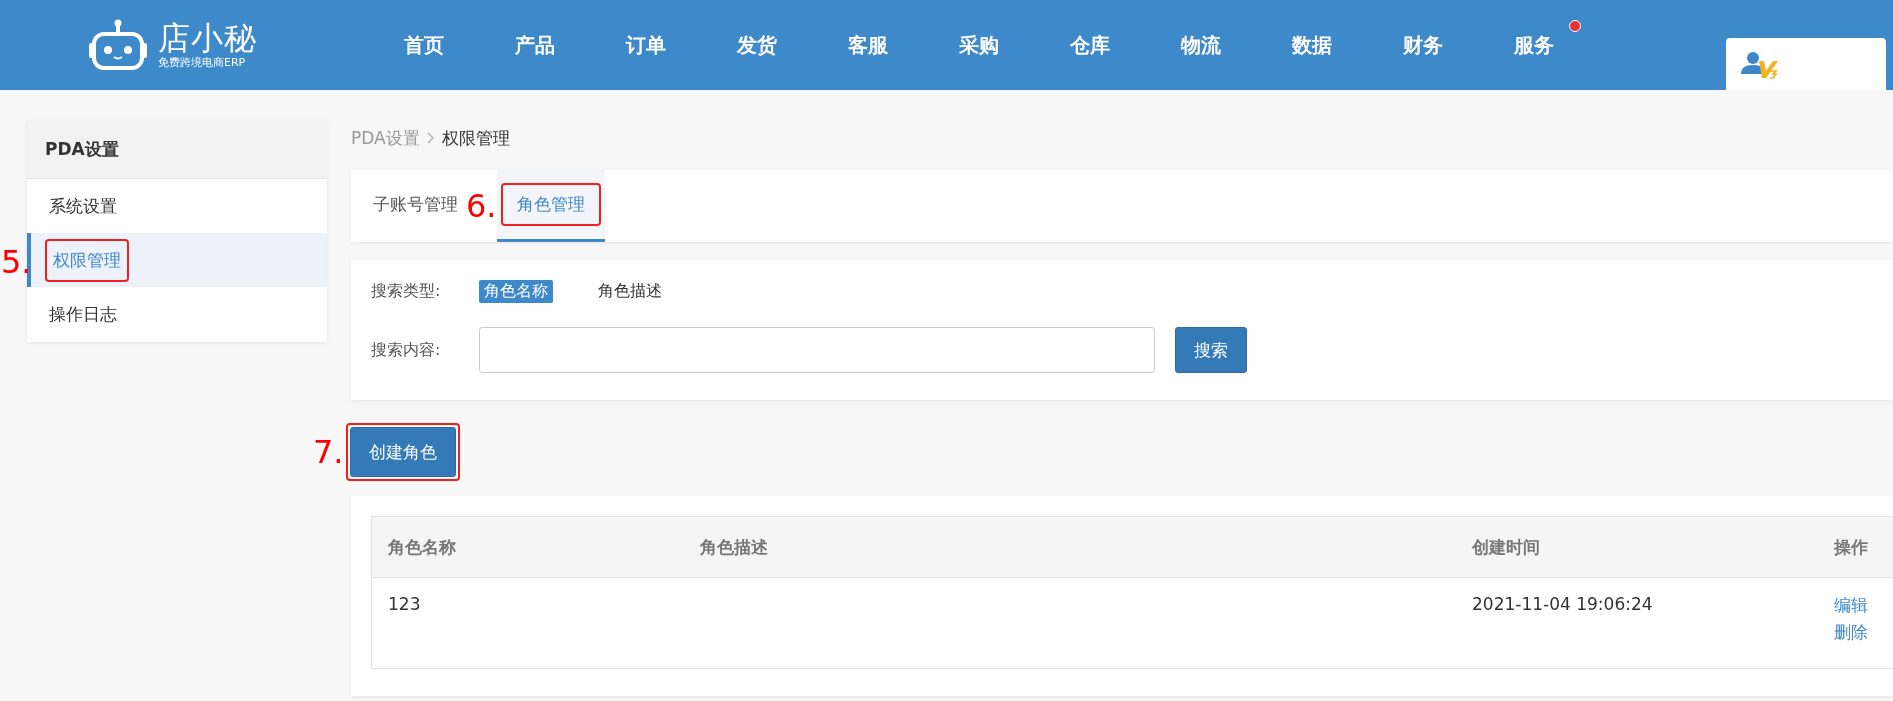 The image size is (1893, 701). What do you see at coordinates (734, 547) in the screenshot?
I see `column-header: 角色描述` at bounding box center [734, 547].